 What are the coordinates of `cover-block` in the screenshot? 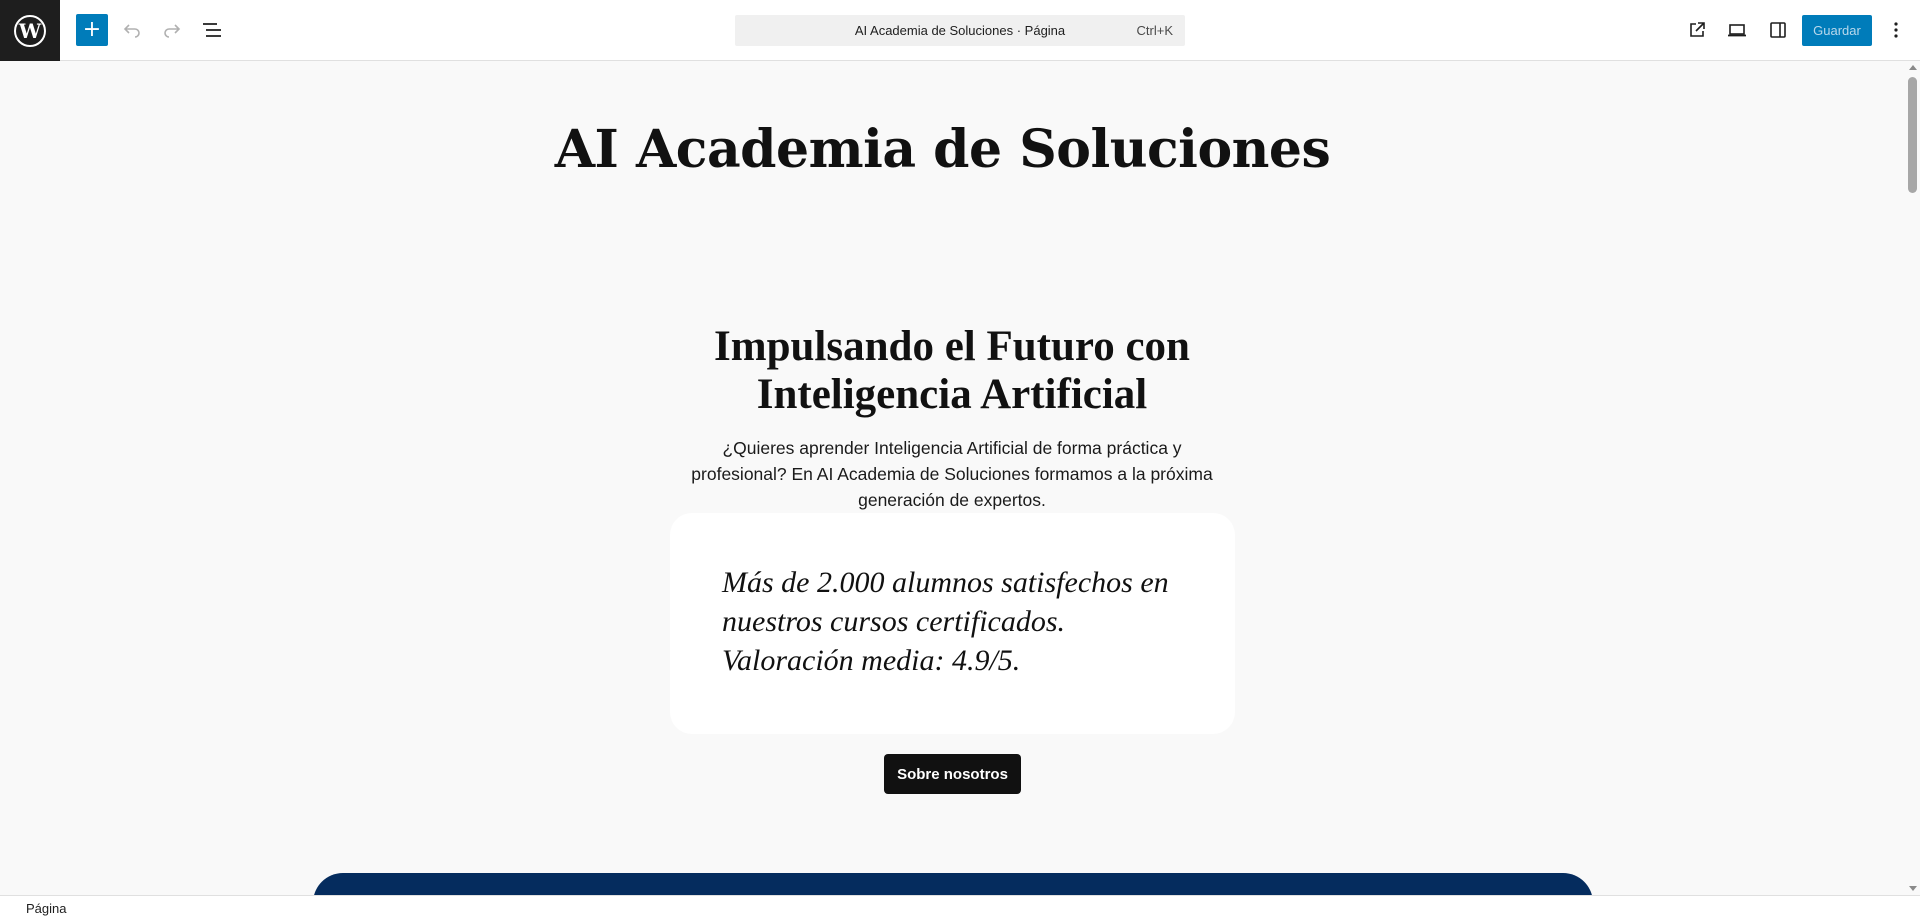 It's located at (953, 884).